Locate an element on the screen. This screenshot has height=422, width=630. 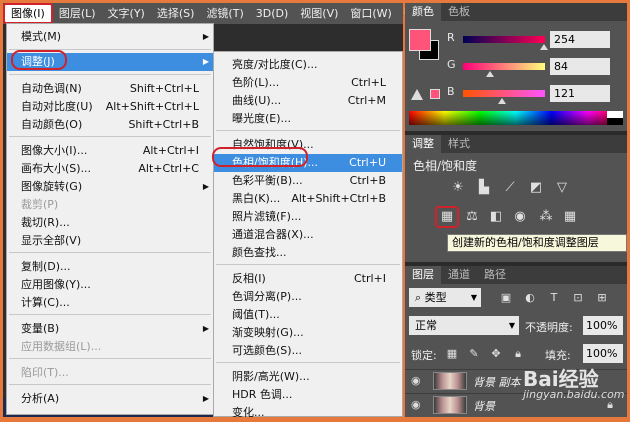
tooltip: 创建新的色相/饱和度调整图层 is located at coordinates (537, 243).